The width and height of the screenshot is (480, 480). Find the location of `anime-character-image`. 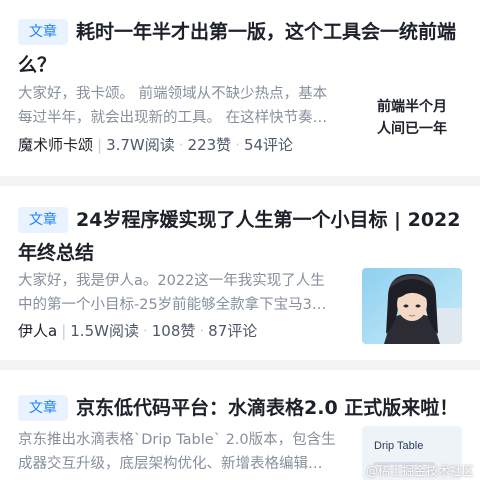

anime-character-image is located at coordinates (412, 306).